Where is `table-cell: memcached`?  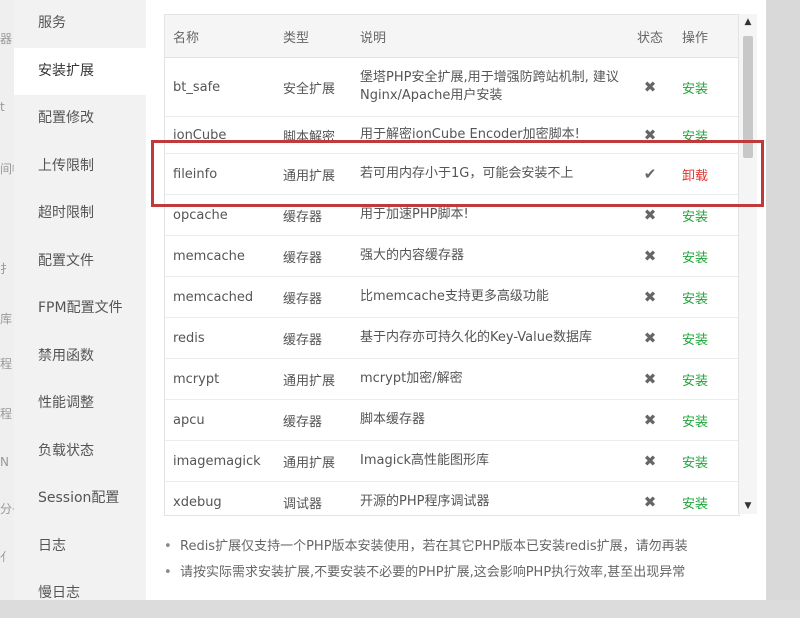
table-cell: memcached is located at coordinates (220, 297).